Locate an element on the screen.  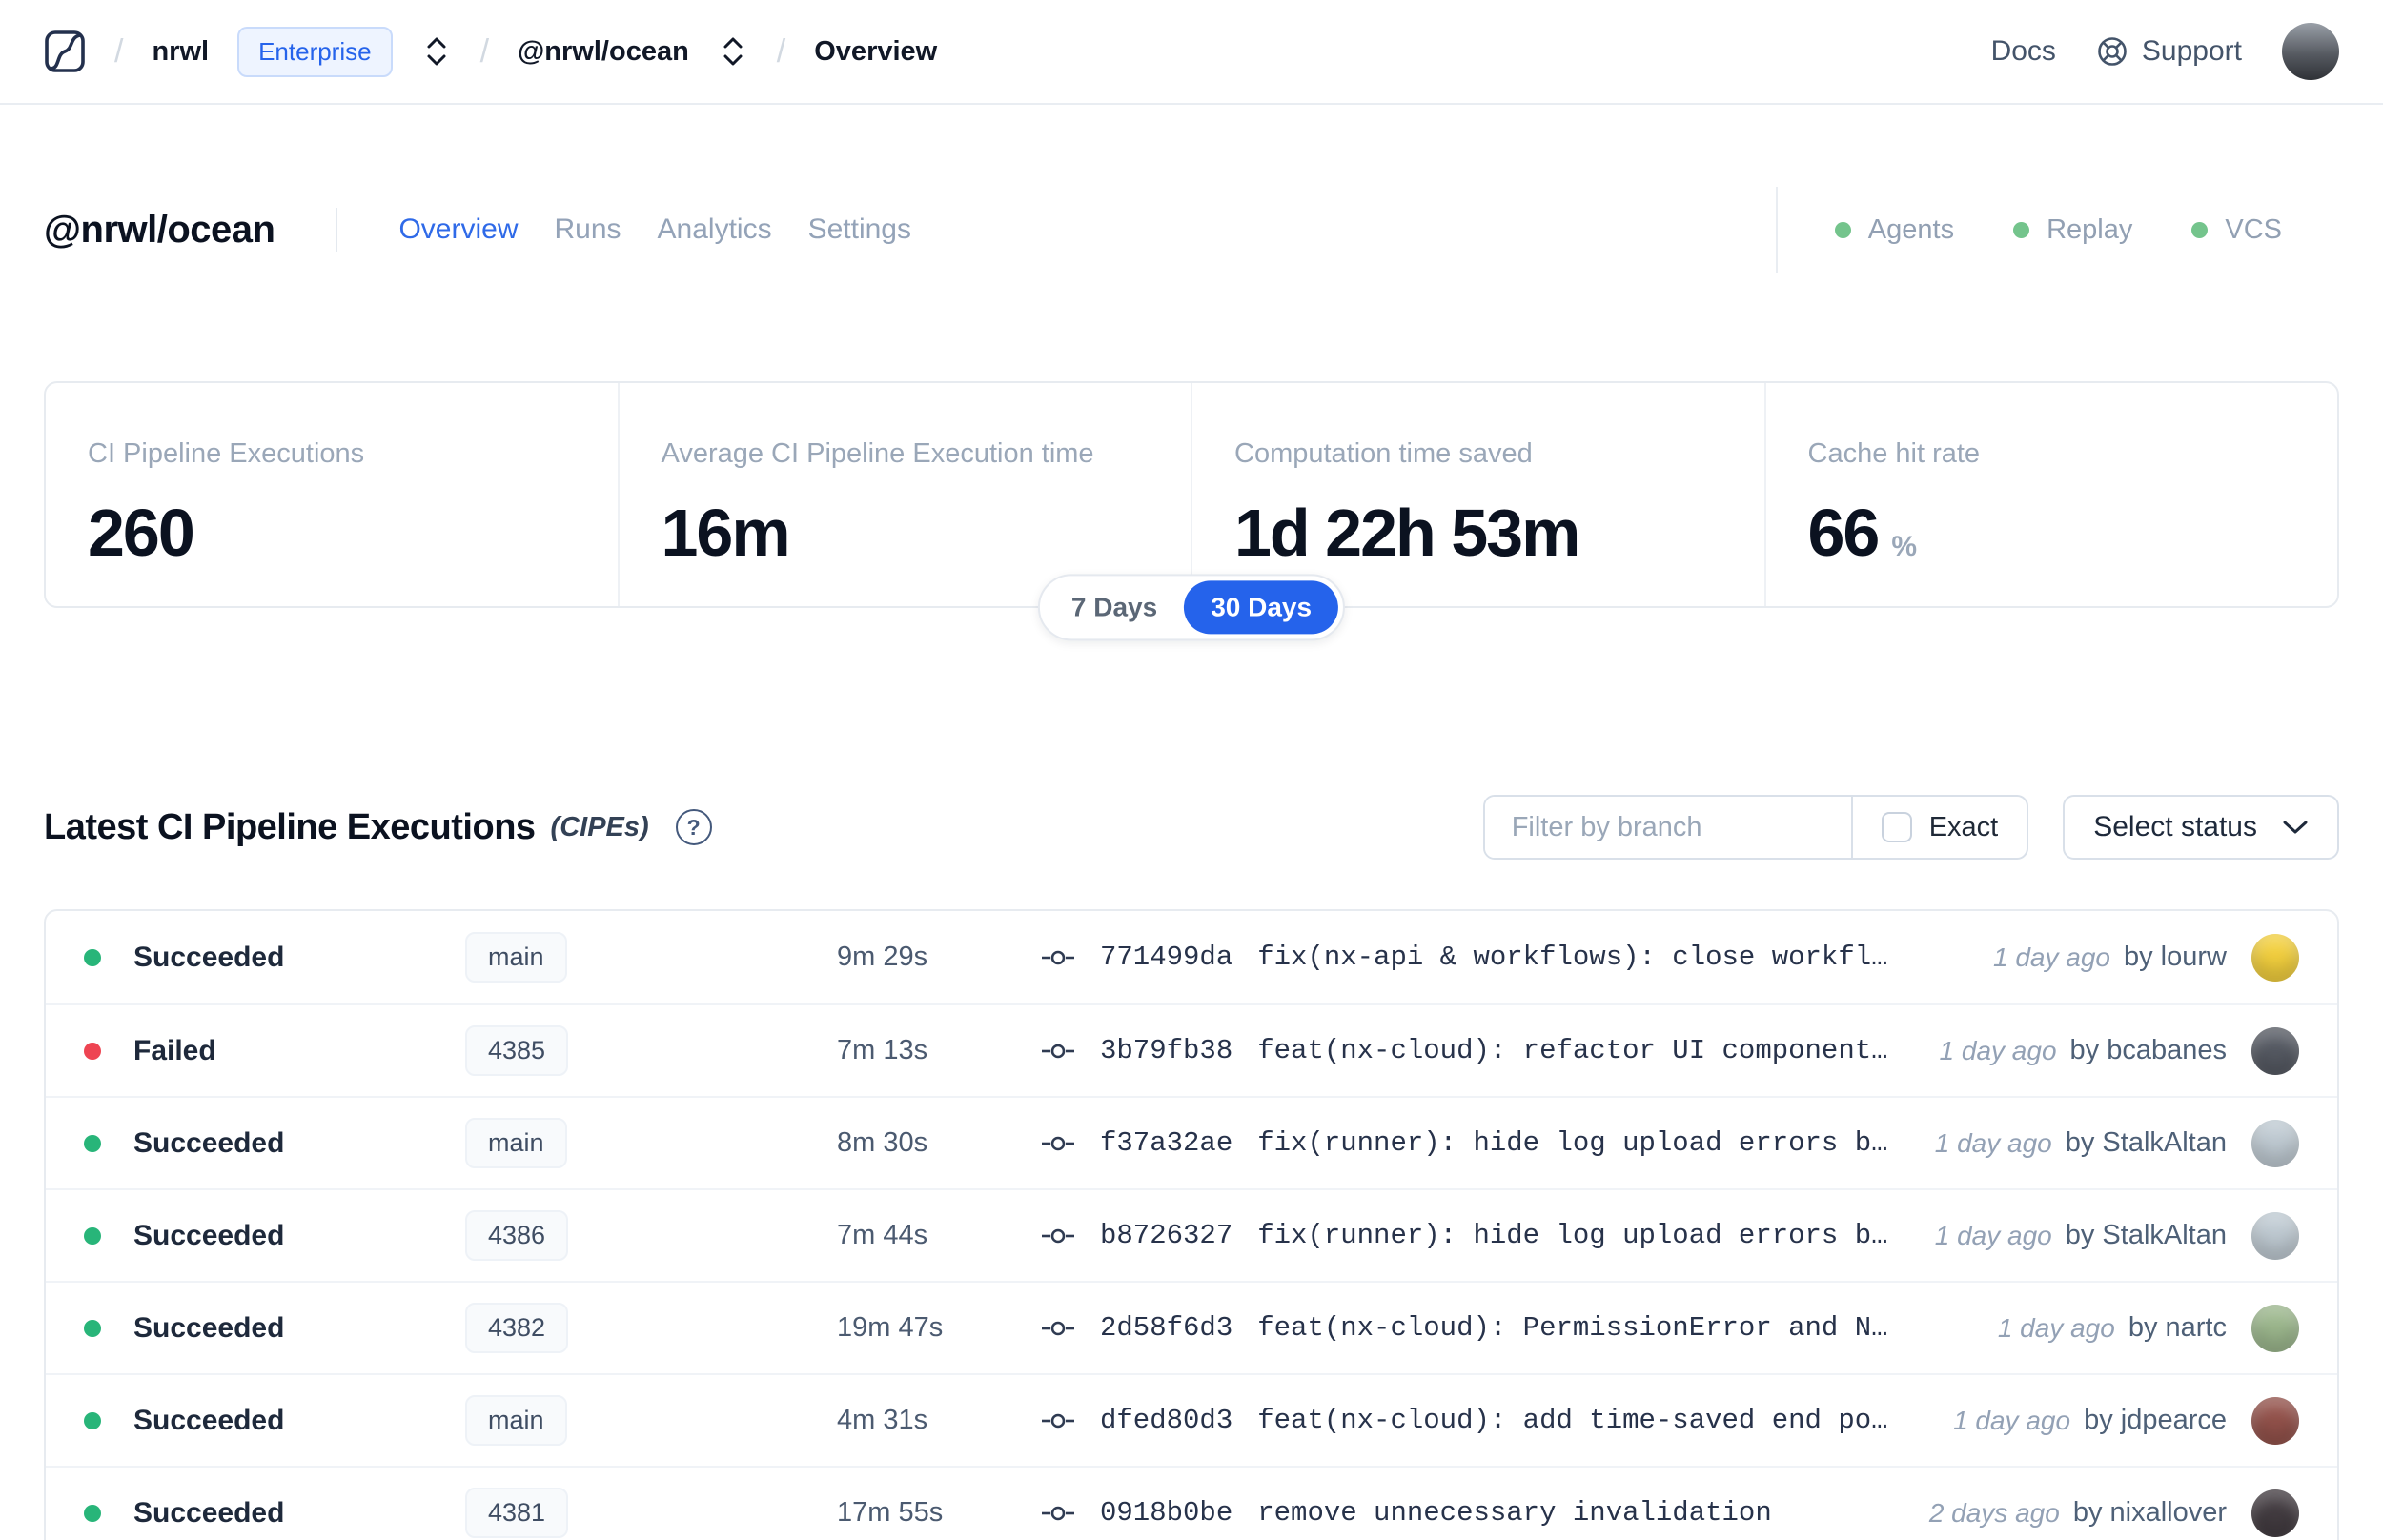
commit-sha: f37a32ae is located at coordinates (1166, 1143).